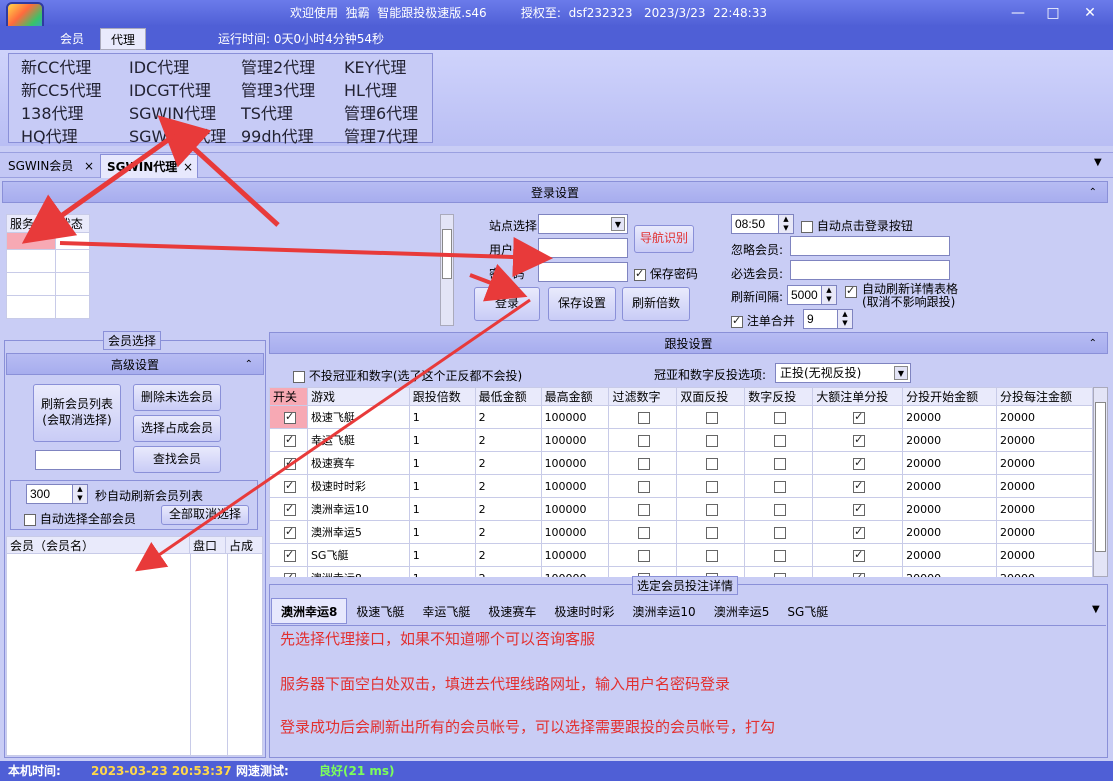 The image size is (1113, 781). I want to click on agent-option: SGWIN9代理, so click(177, 135).